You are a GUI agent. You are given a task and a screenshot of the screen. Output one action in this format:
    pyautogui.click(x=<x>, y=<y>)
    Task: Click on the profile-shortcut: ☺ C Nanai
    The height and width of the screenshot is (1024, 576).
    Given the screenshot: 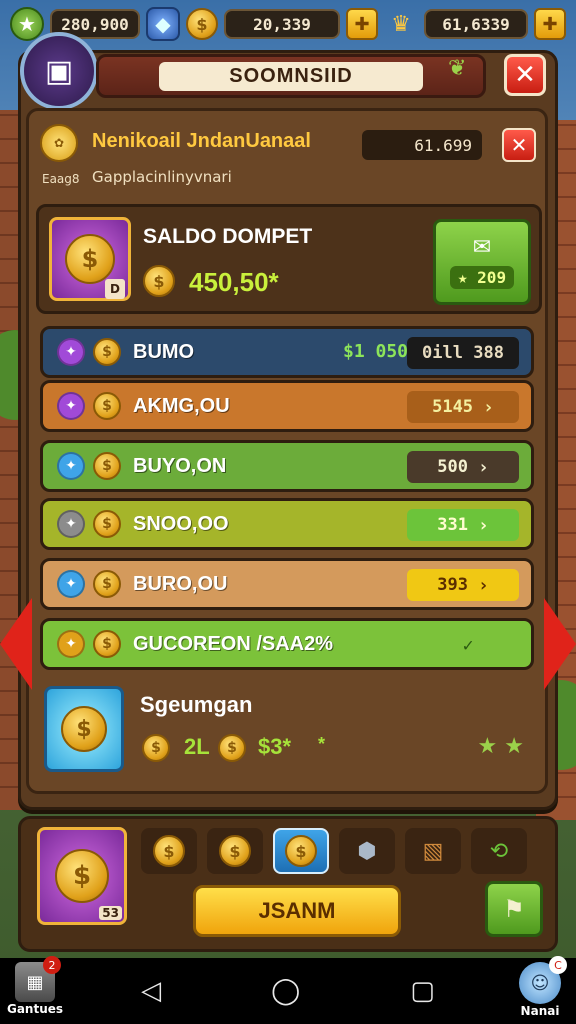 What is the action you would take?
    pyautogui.click(x=540, y=988)
    